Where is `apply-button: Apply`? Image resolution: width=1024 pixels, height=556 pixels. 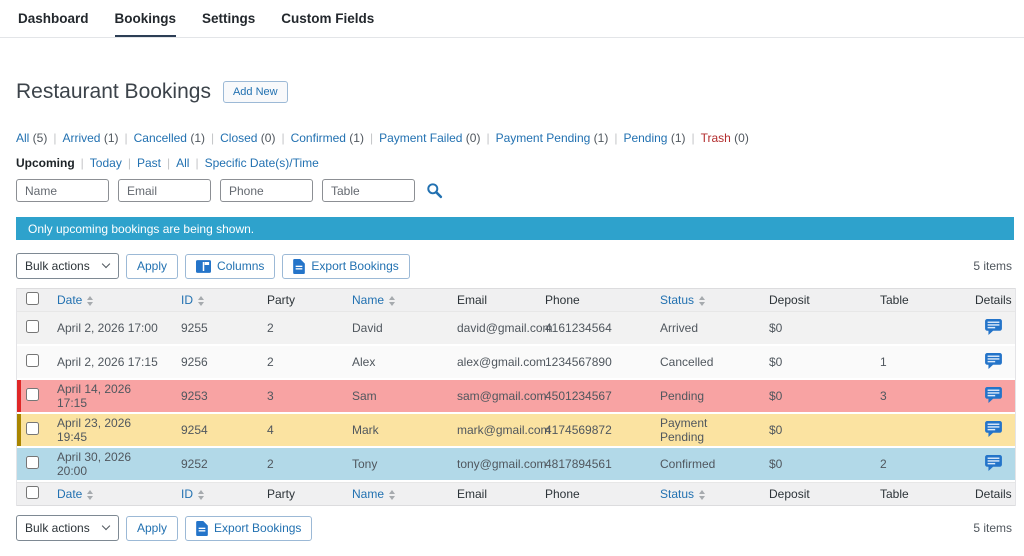
apply-button: Apply is located at coordinates (152, 266).